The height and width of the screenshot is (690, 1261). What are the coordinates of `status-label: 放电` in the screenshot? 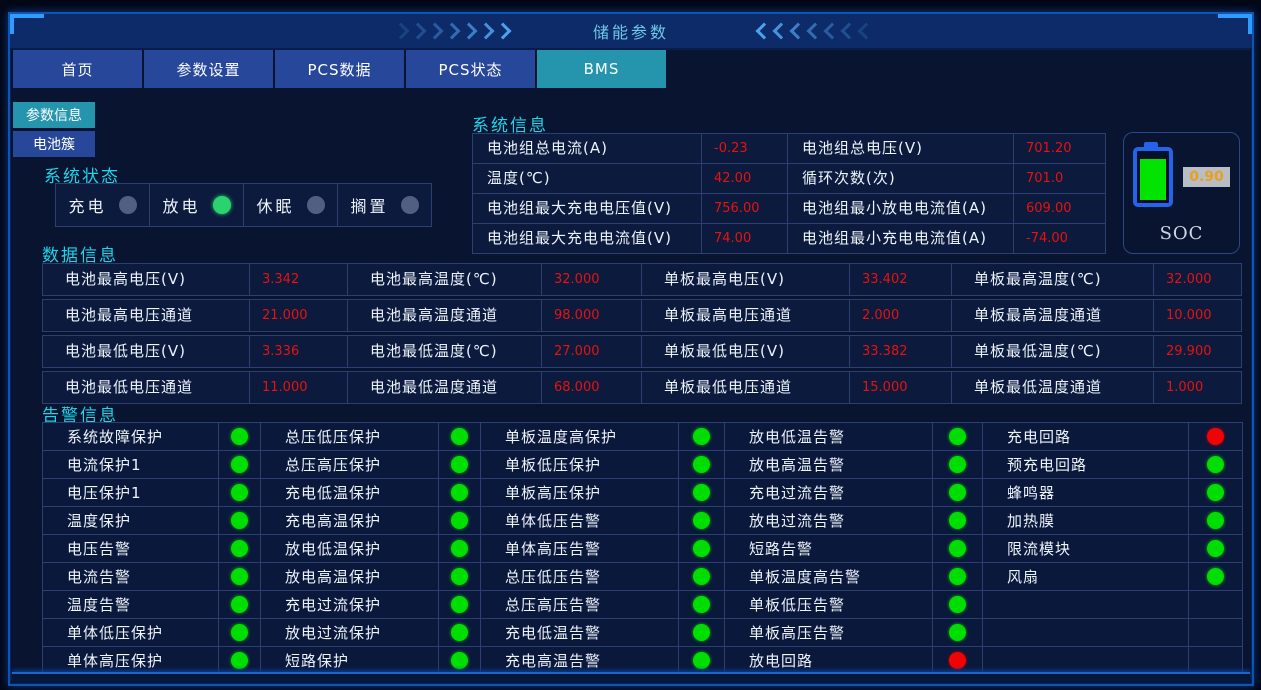 It's located at (181, 206).